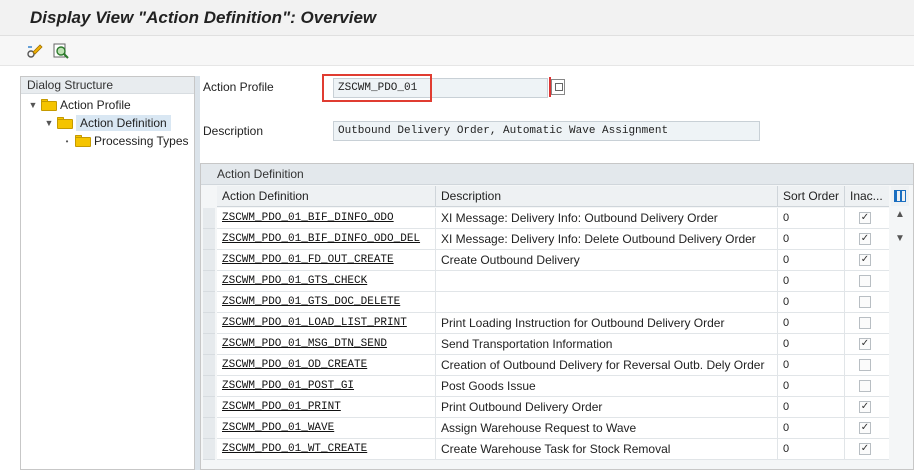 Image resolution: width=914 pixels, height=470 pixels. I want to click on action-definition-cell: ZSCWM_PDO_01_GTS_DOC_DELETE, so click(326, 302).